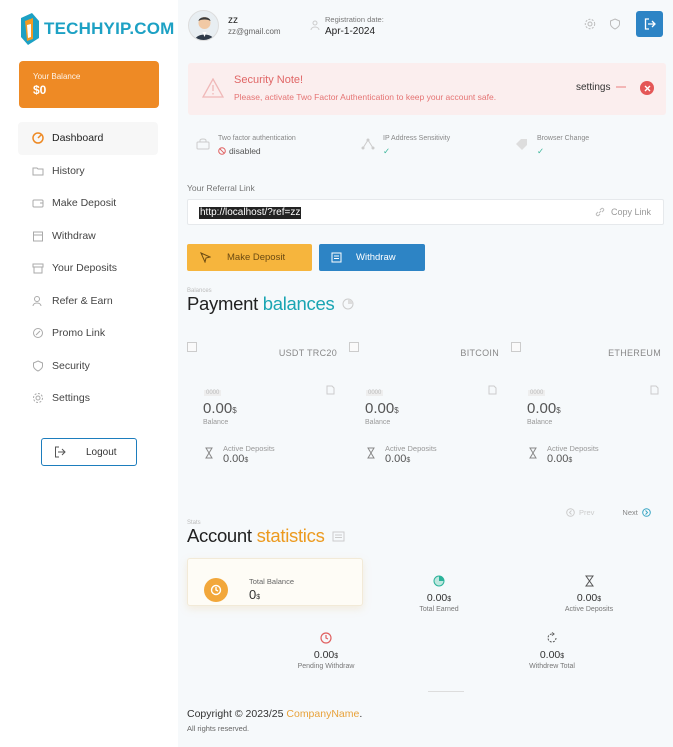 This screenshot has height=747, width=673. What do you see at coordinates (533, 455) in the screenshot?
I see `hourglass-icon` at bounding box center [533, 455].